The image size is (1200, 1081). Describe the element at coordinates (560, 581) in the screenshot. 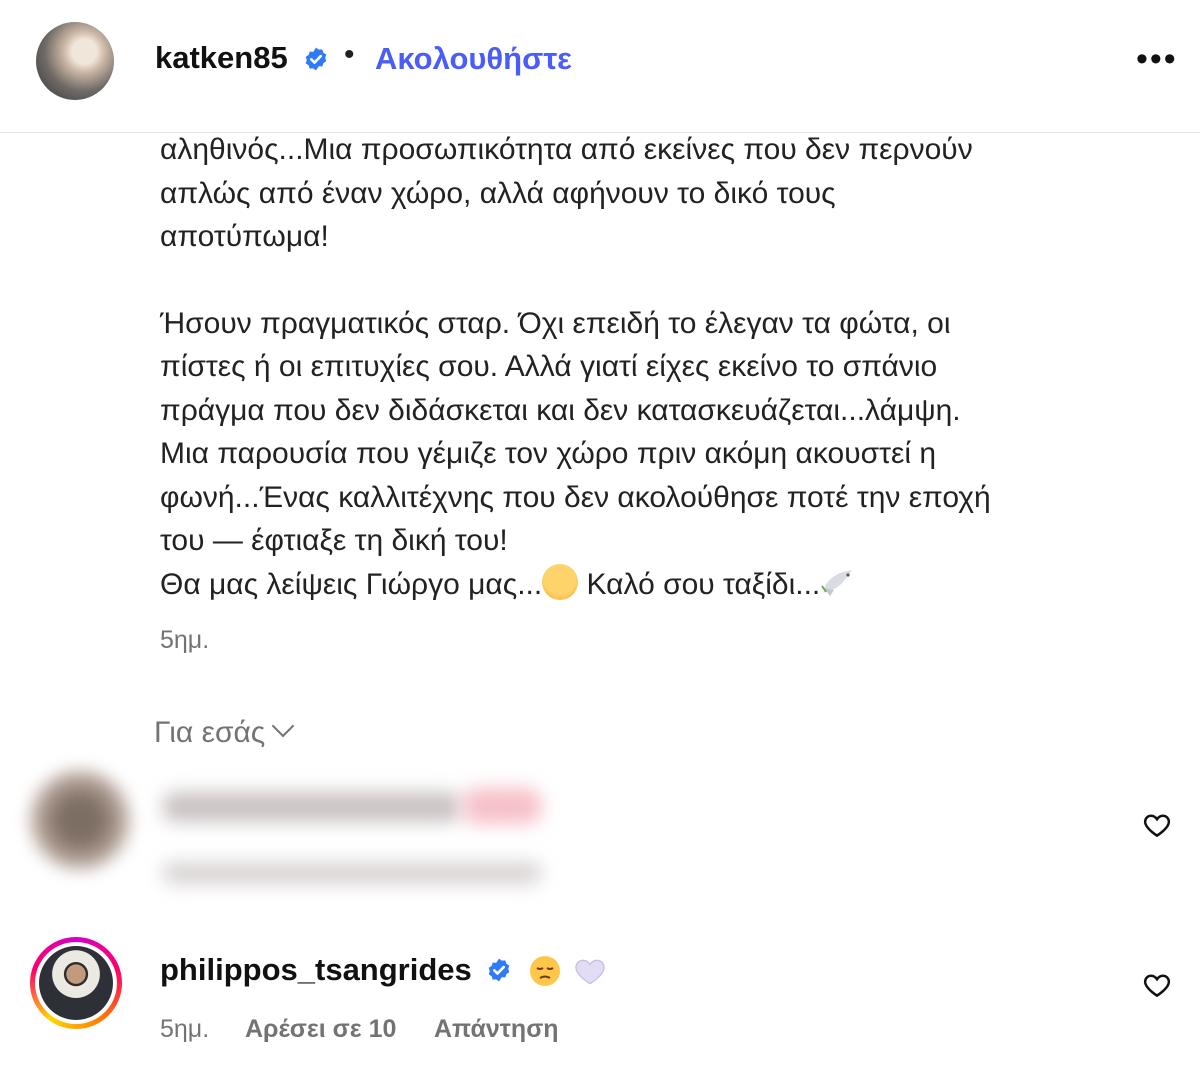

I see `crying-face-icon` at that location.